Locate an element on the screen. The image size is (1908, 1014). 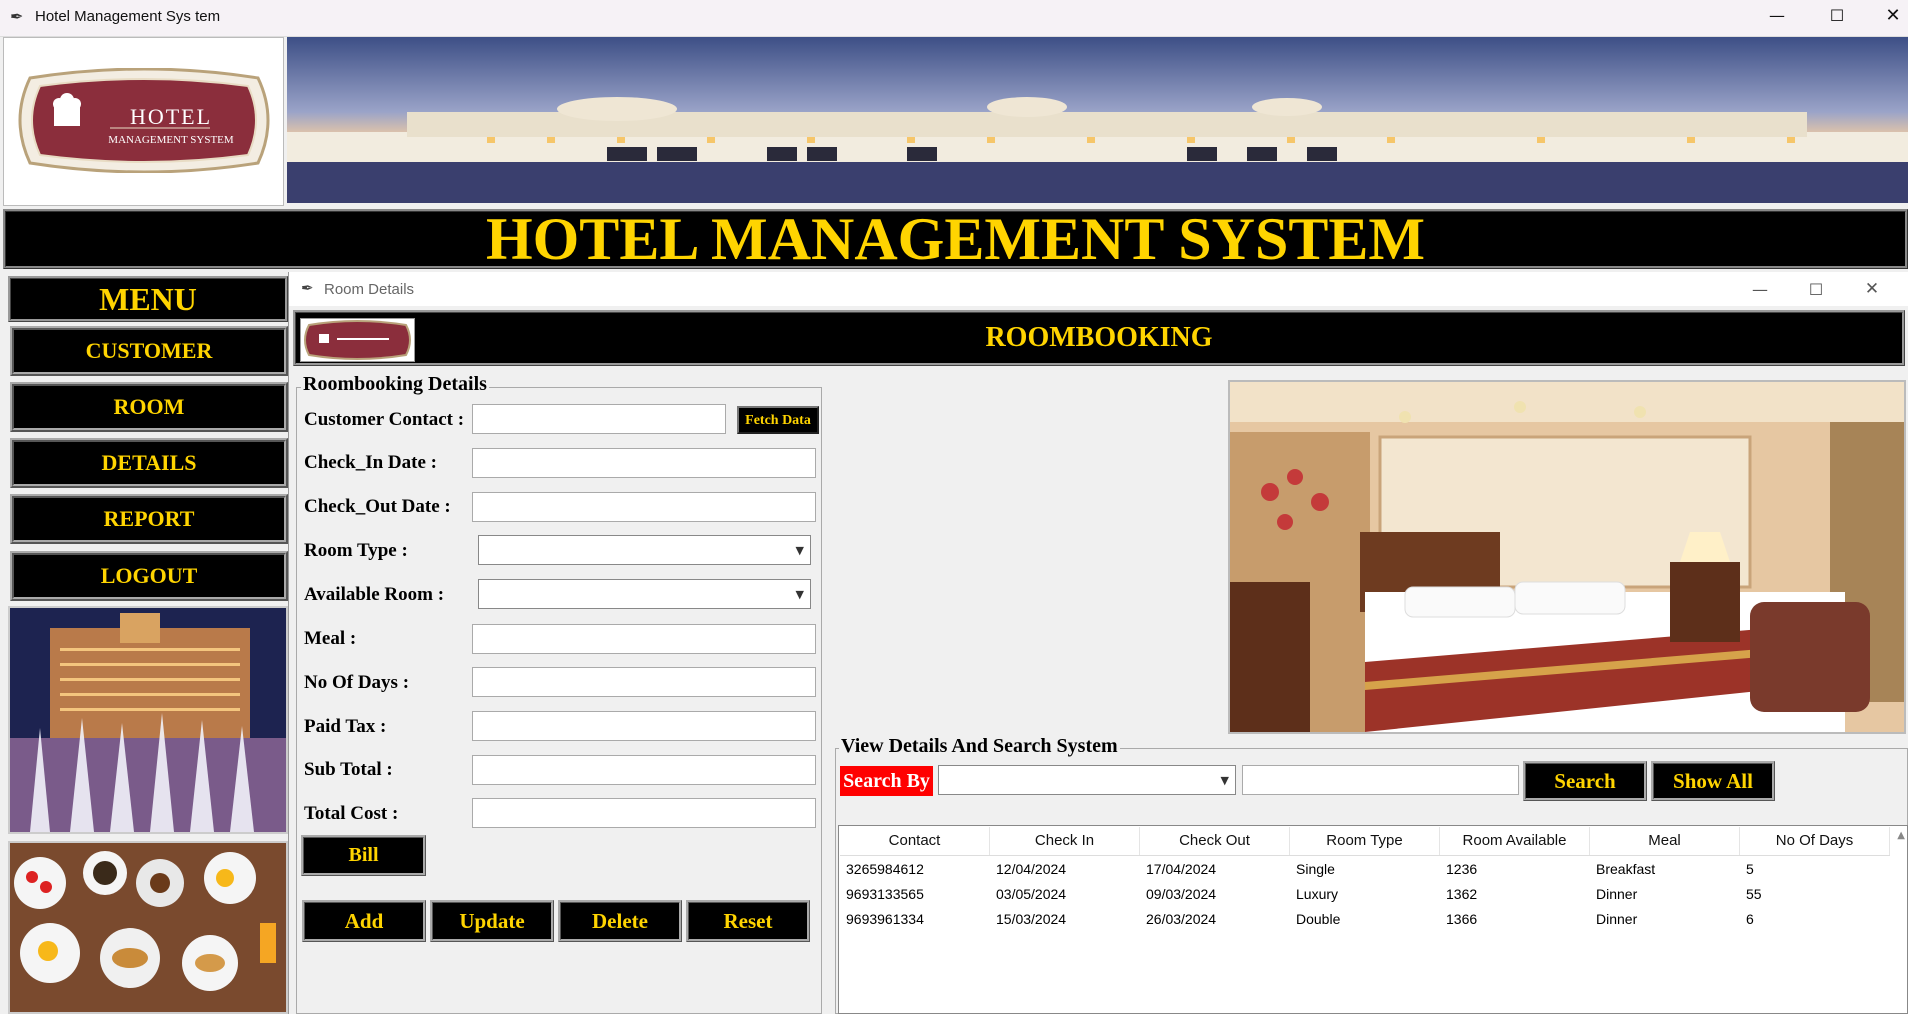
menu-title: MENU is located at coordinates (148, 299).